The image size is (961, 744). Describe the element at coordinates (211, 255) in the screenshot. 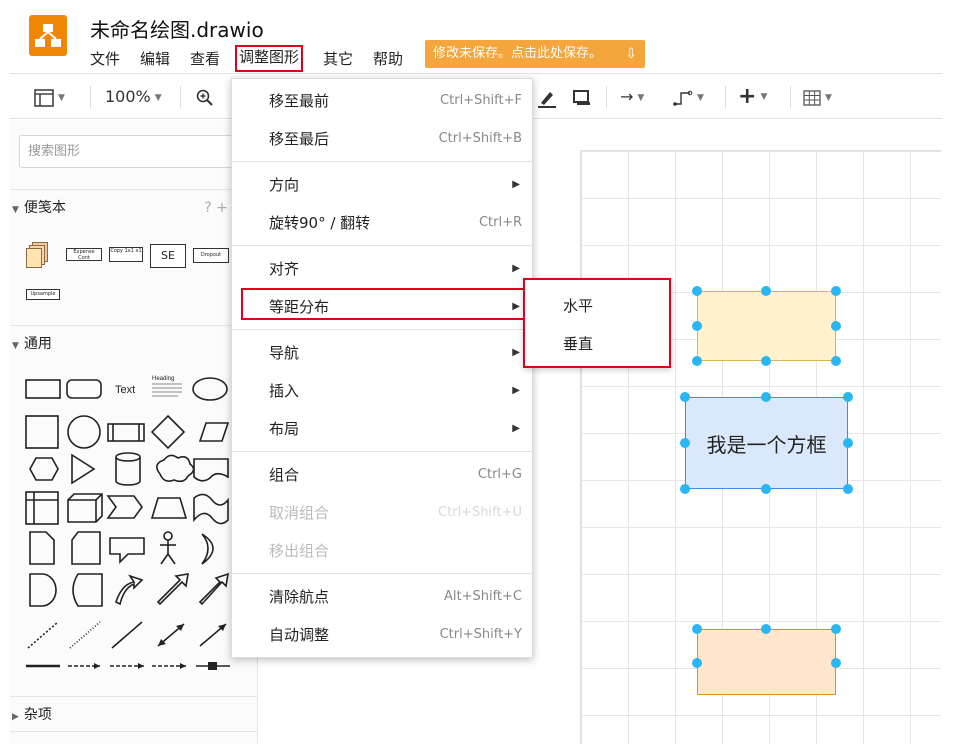

I see `scratchpad-item: Dropout` at that location.